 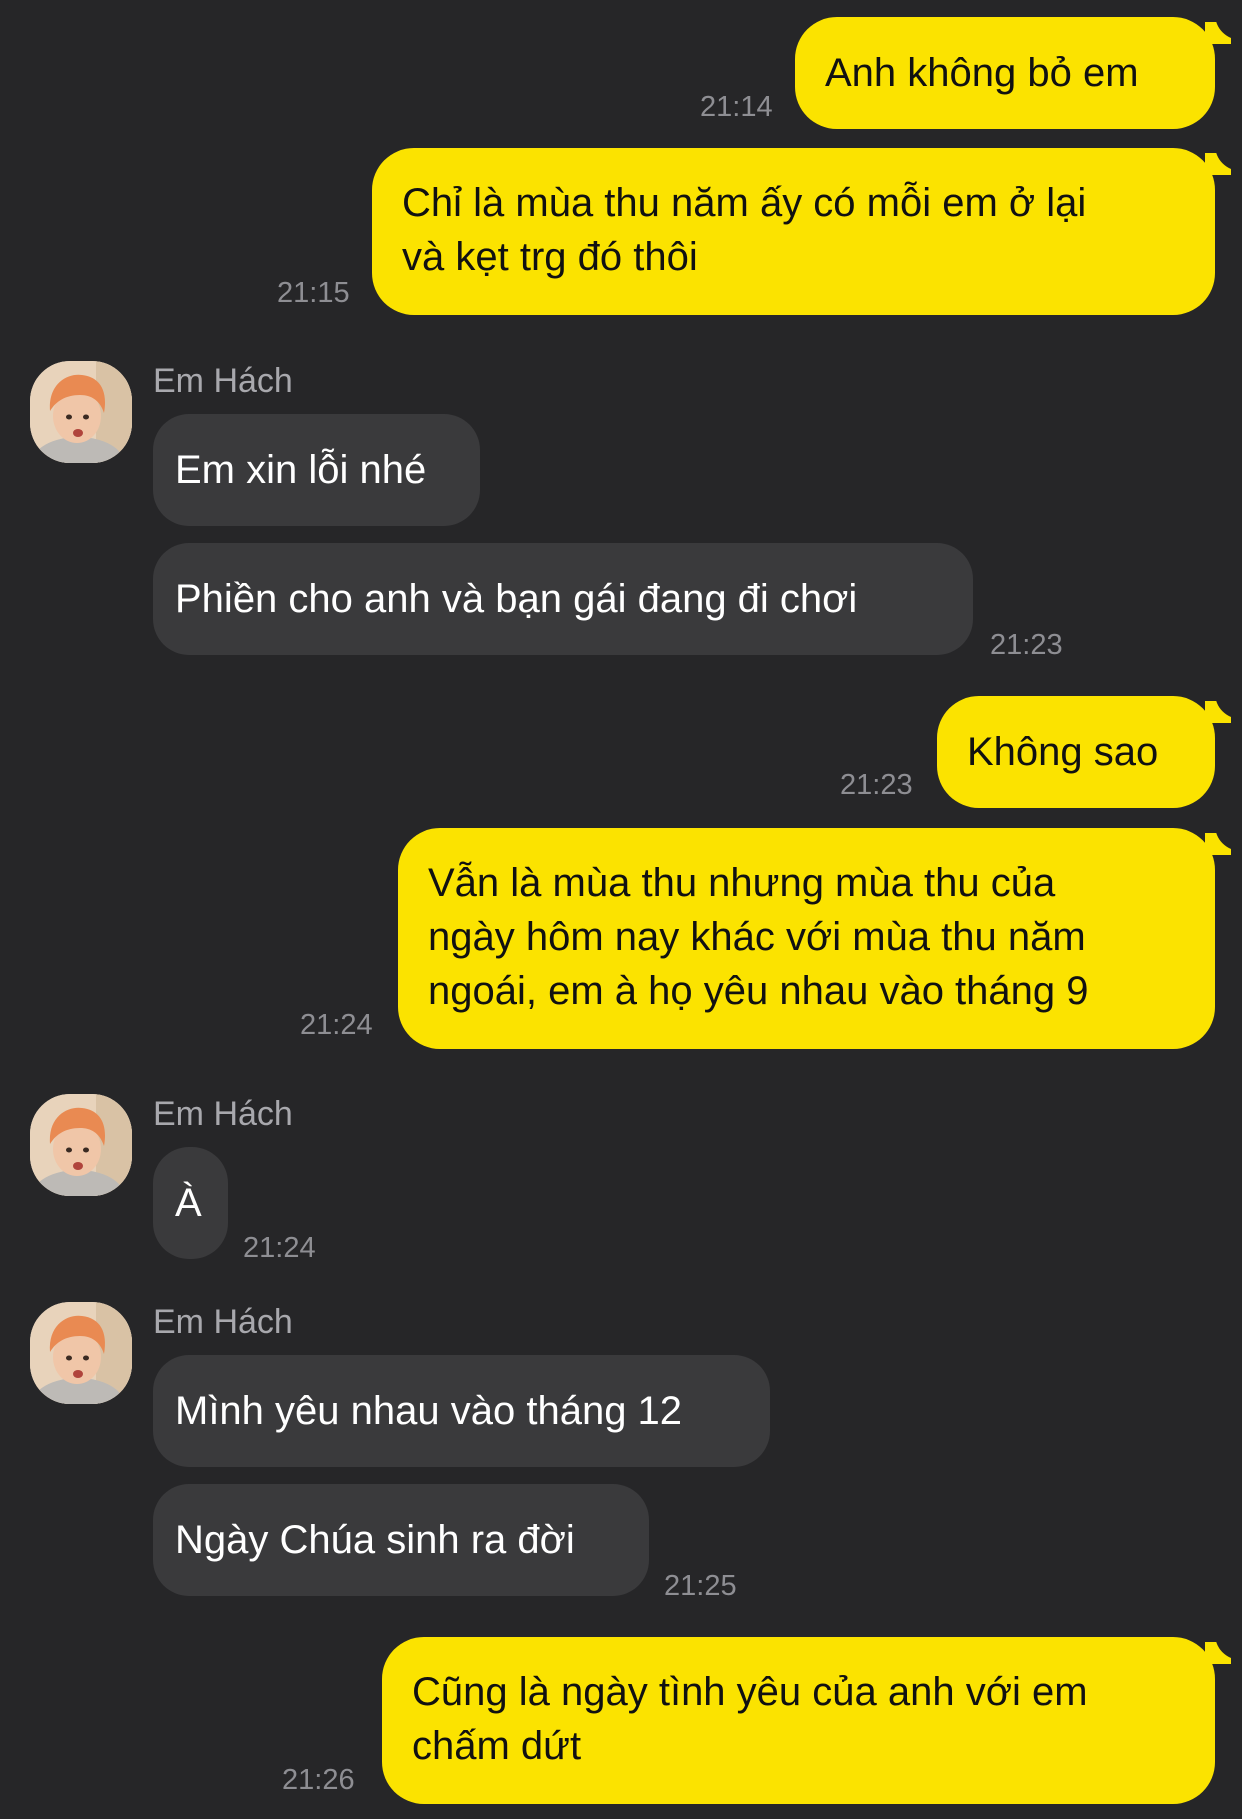 I want to click on message-text: chấm dứt, so click(x=497, y=1746).